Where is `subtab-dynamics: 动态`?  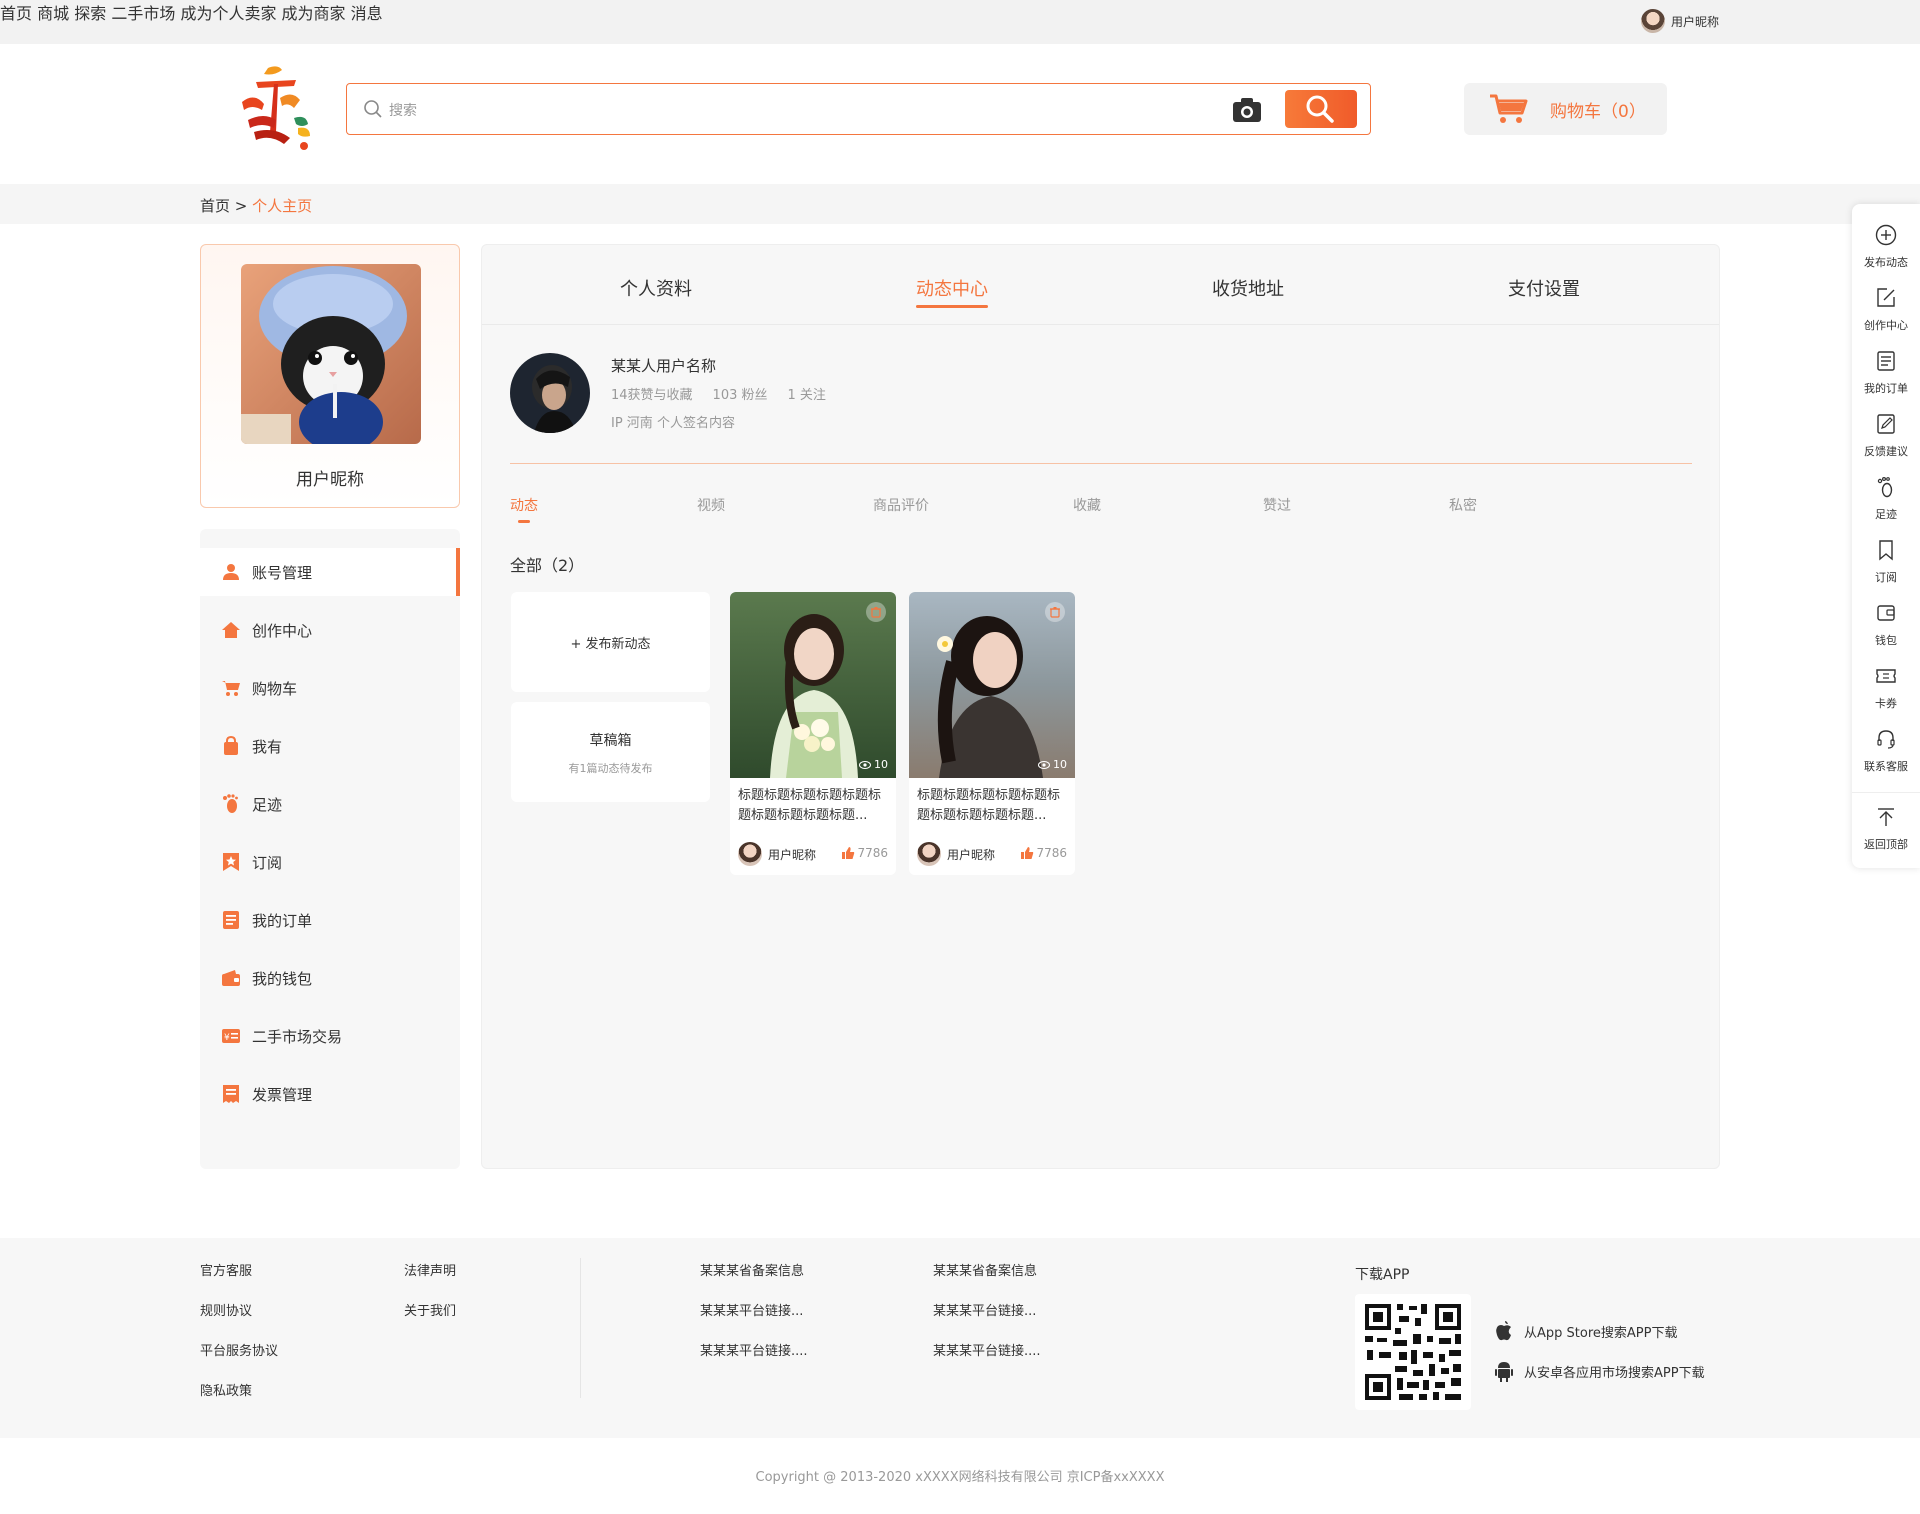 subtab-dynamics: 动态 is located at coordinates (524, 509).